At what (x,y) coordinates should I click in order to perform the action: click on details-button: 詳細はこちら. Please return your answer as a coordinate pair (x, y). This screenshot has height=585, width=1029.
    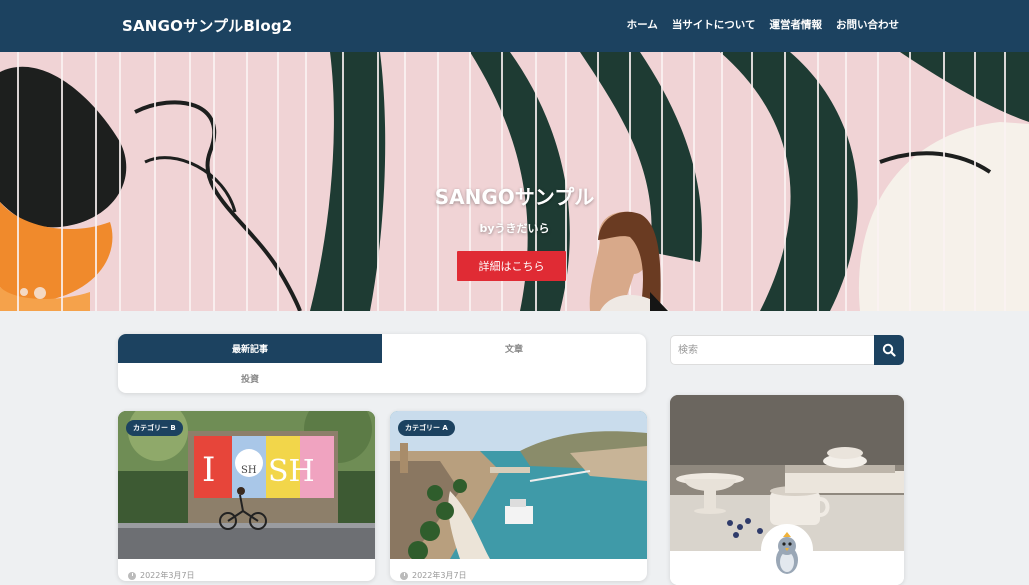
    Looking at the image, I should click on (511, 266).